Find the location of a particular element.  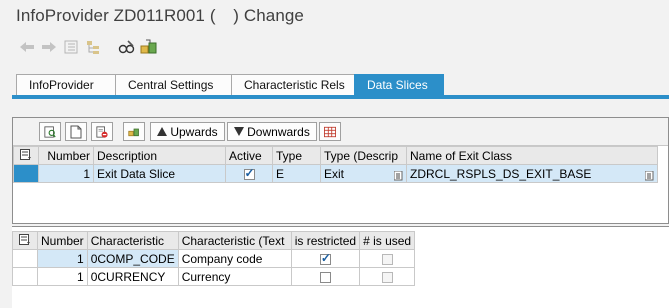

upwards-label: Upwards is located at coordinates (194, 131).